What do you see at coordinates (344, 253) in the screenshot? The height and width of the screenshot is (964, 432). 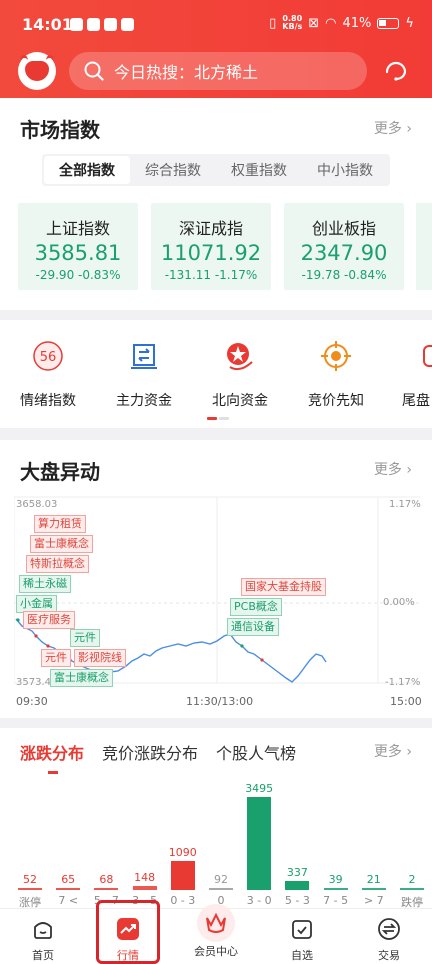 I see `index-value: 2347.90` at bounding box center [344, 253].